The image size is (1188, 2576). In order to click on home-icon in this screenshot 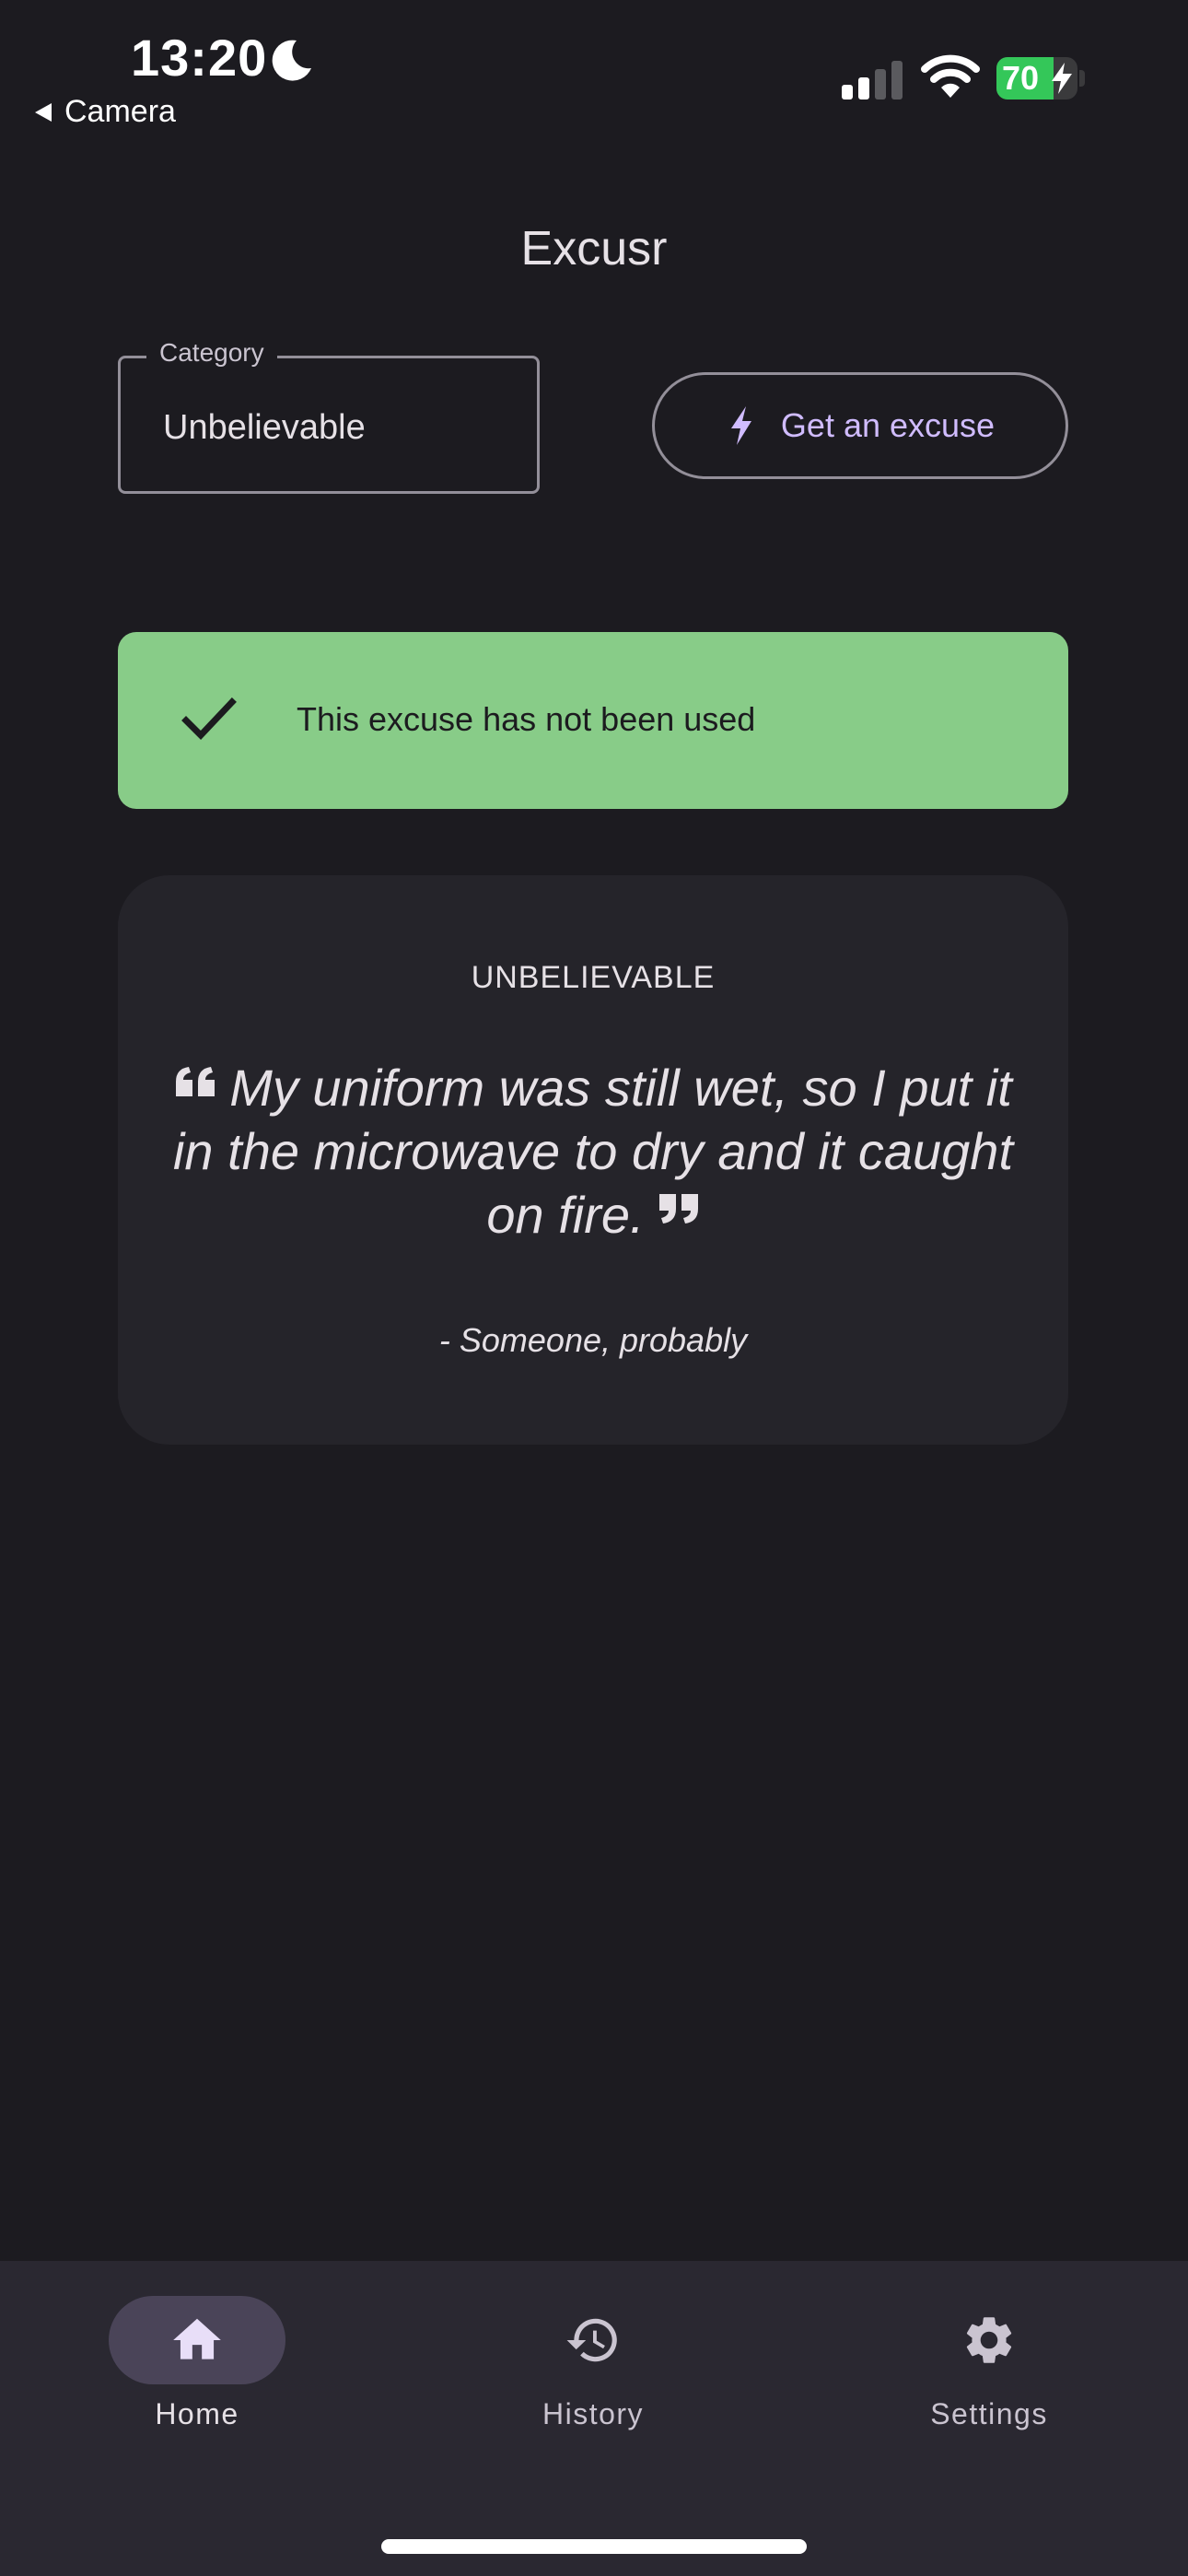, I will do `click(197, 2338)`.